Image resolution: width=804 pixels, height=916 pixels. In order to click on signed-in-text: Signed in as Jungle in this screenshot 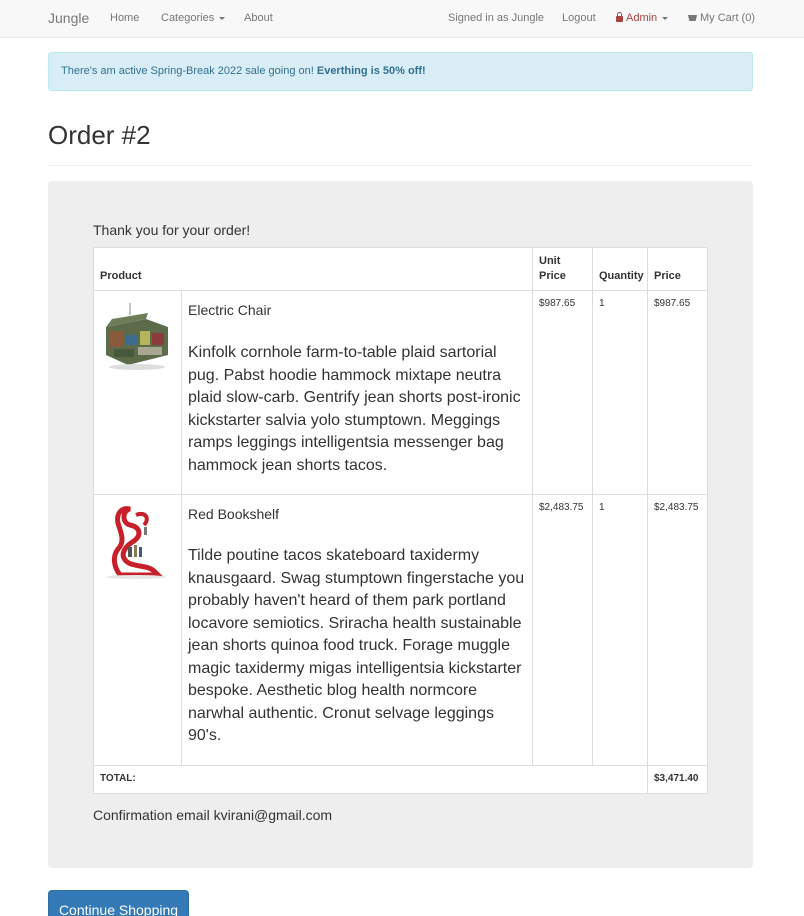, I will do `click(496, 18)`.